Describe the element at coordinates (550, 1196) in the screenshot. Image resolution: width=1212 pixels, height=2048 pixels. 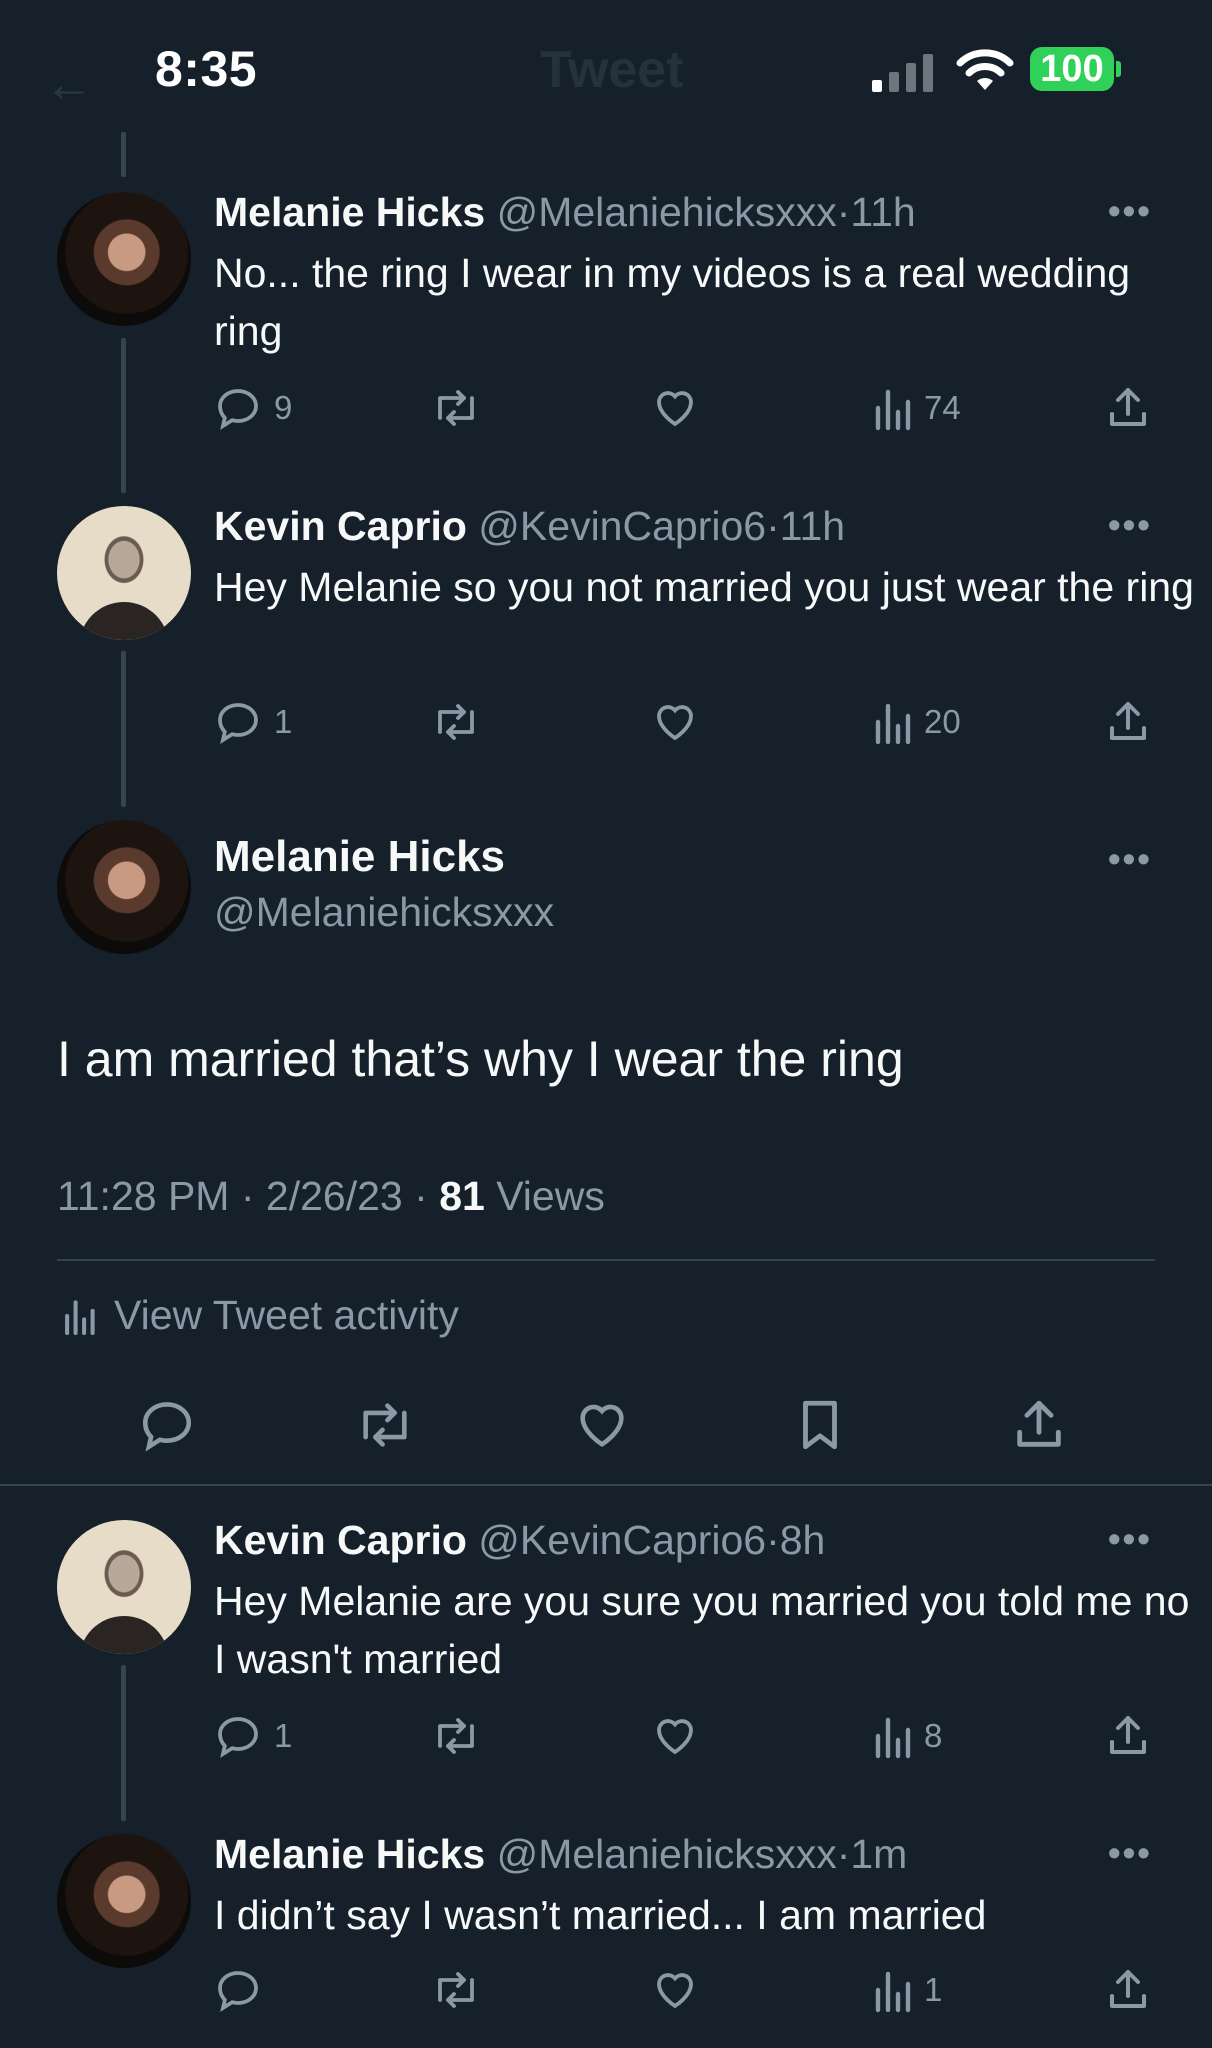
I see `views-label: Views` at that location.